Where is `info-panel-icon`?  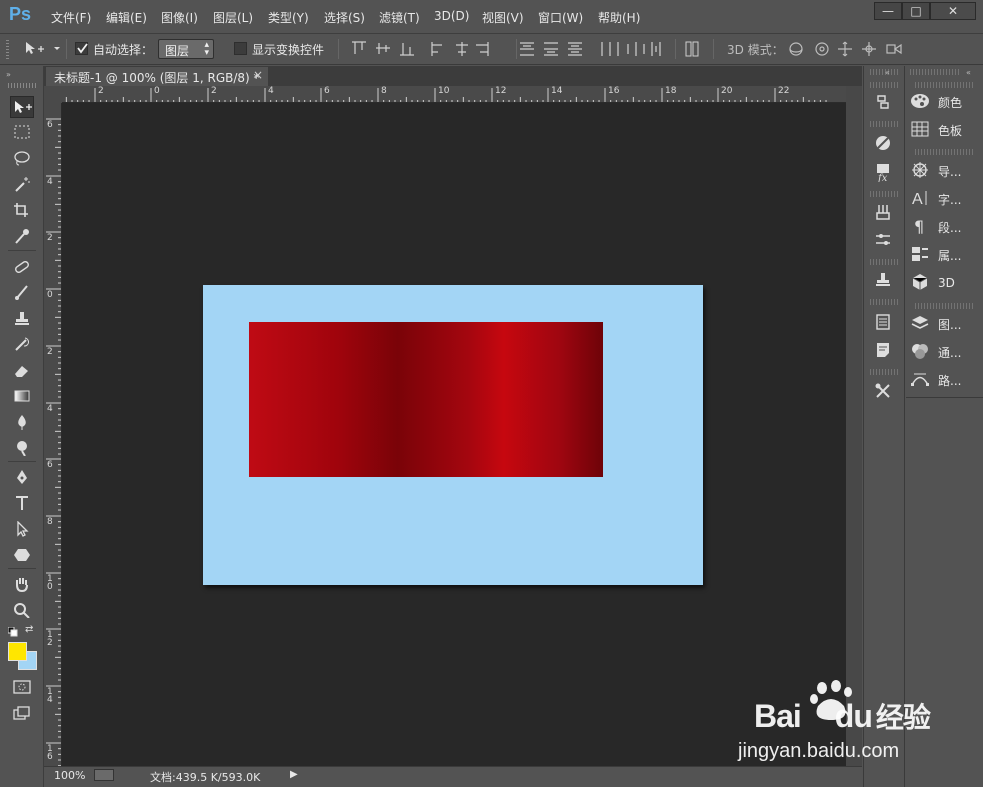
info-panel-icon is located at coordinates (883, 322).